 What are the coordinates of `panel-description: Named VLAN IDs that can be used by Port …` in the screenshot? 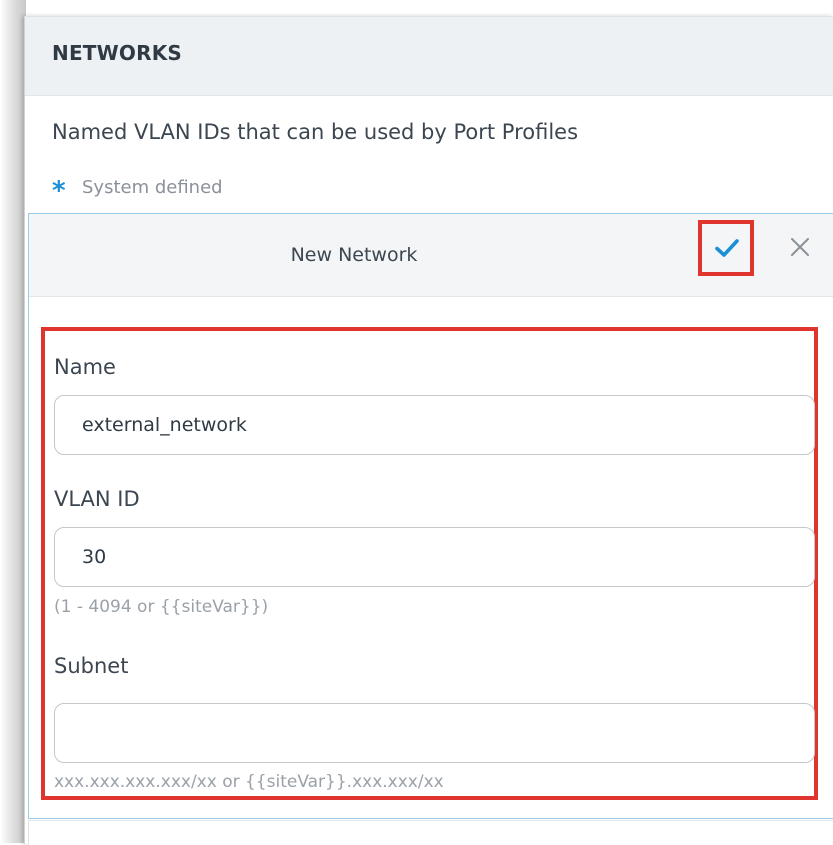 It's located at (315, 132).